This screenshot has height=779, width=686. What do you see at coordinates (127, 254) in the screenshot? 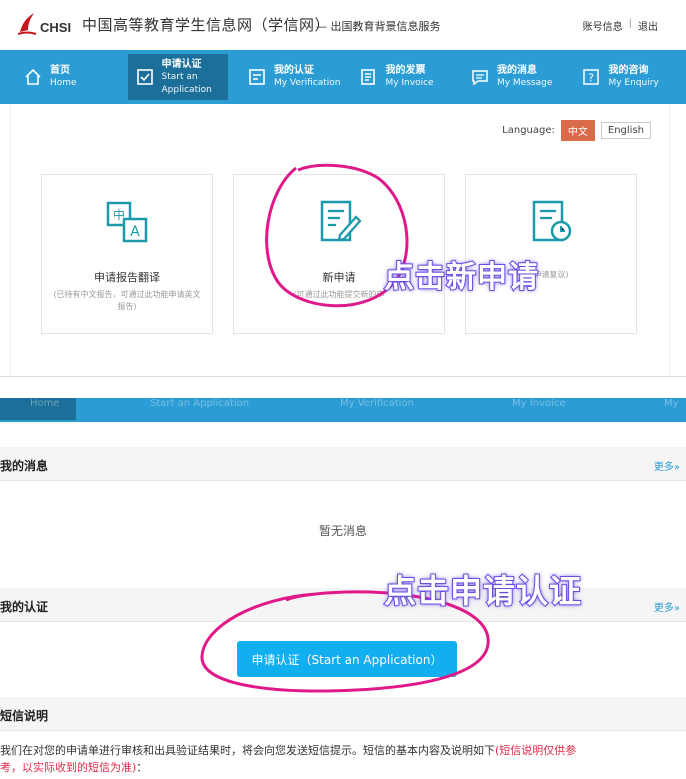
I see `card-report-translation: 中 A 申请报告翻译 (已持有中文报告，可通过此功能申请英文报告)` at bounding box center [127, 254].